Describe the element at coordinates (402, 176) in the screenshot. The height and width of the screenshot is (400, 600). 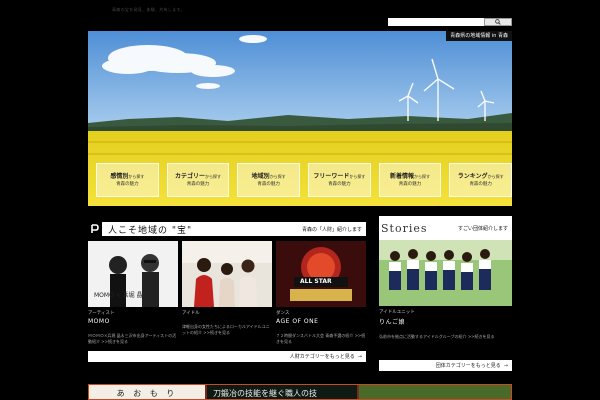
I see `nav-label: 新着情報` at that location.